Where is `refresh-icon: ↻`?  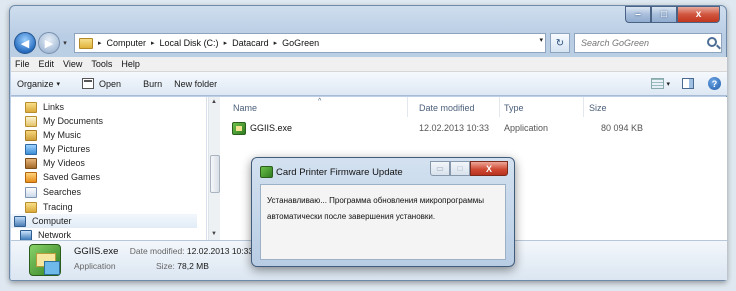 refresh-icon: ↻ is located at coordinates (560, 43).